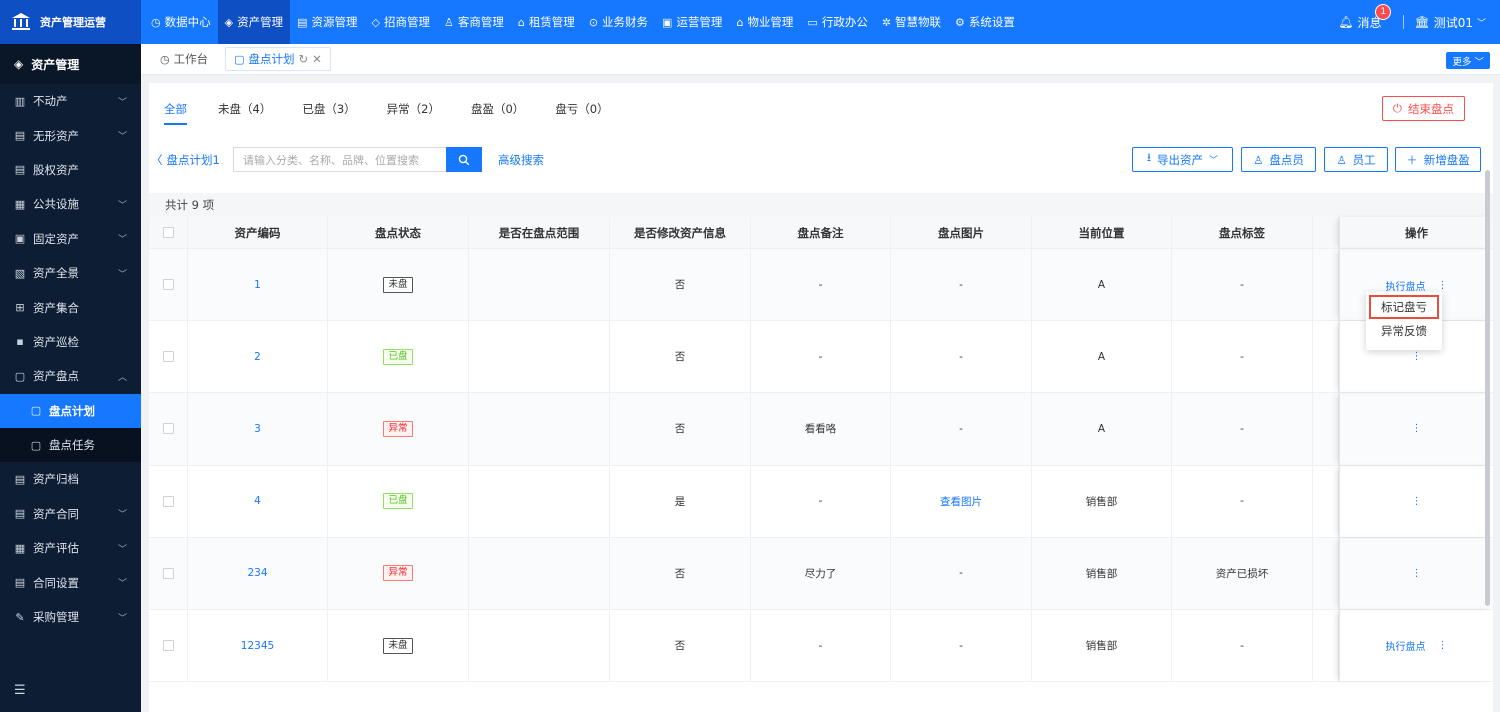 The image size is (1500, 712). What do you see at coordinates (254, 22) in the screenshot?
I see `topnav-item-asset-management: ◈ 资产管理` at bounding box center [254, 22].